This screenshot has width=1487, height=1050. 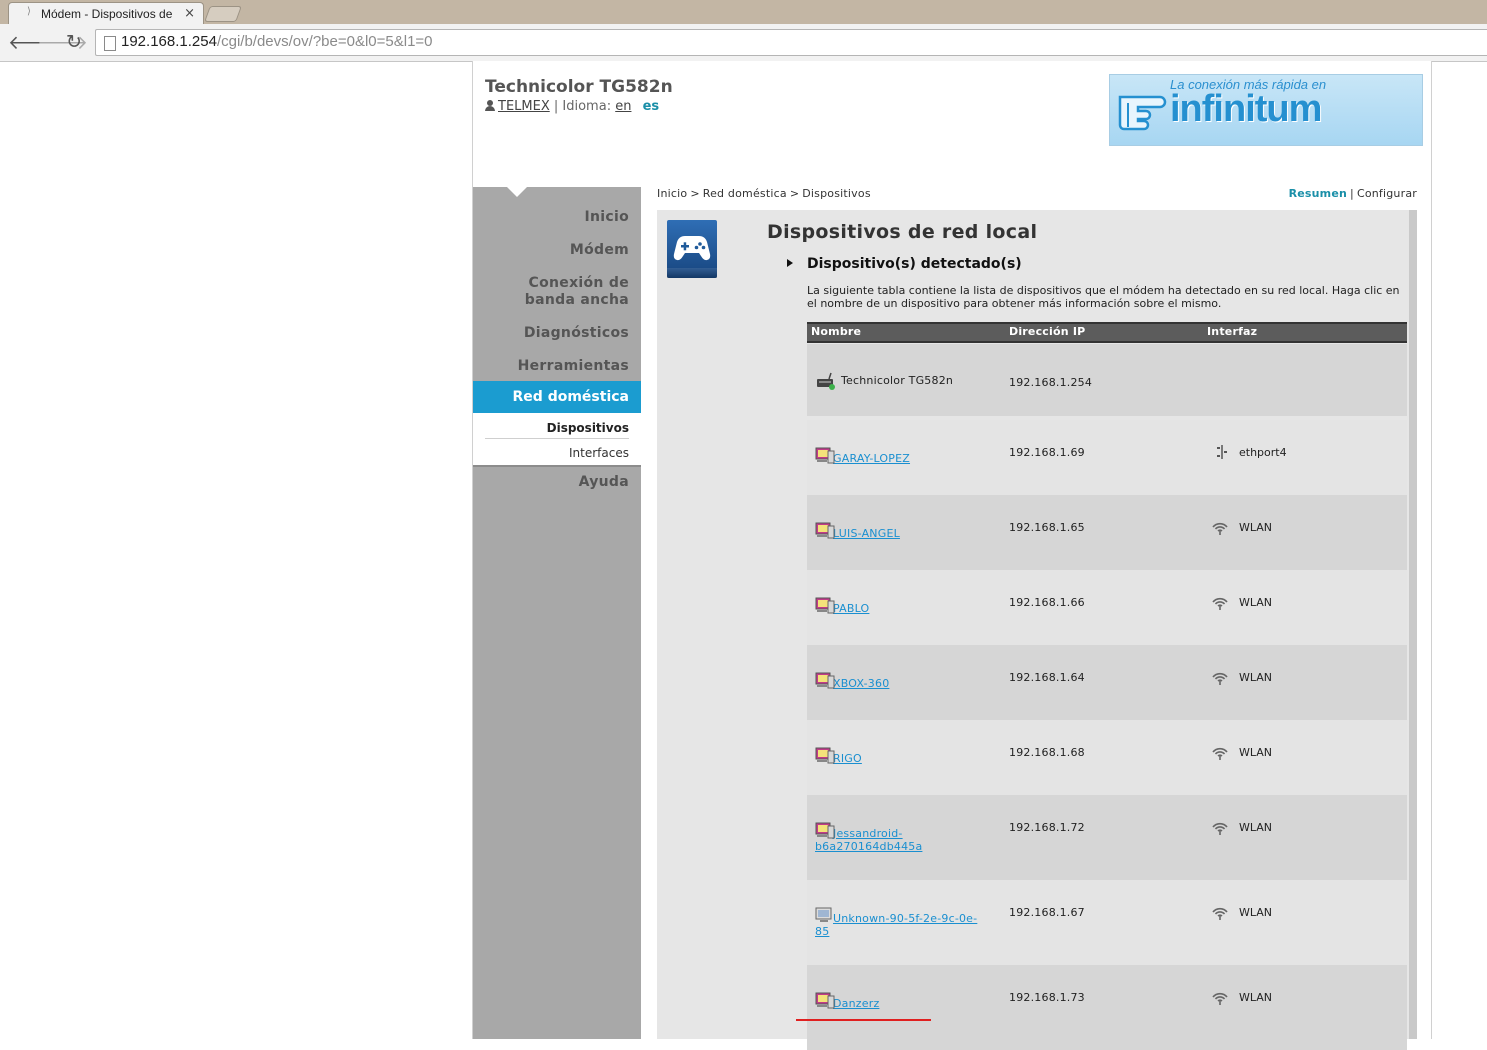 I want to click on device-ip-cell: 192.168.1.68, so click(x=1047, y=752).